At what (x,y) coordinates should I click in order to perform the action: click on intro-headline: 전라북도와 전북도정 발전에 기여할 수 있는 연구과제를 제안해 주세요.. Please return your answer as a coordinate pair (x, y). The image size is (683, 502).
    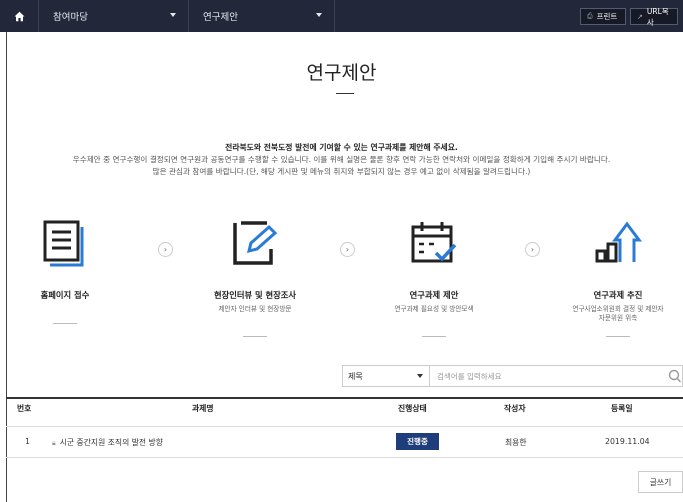
    Looking at the image, I should click on (341, 147).